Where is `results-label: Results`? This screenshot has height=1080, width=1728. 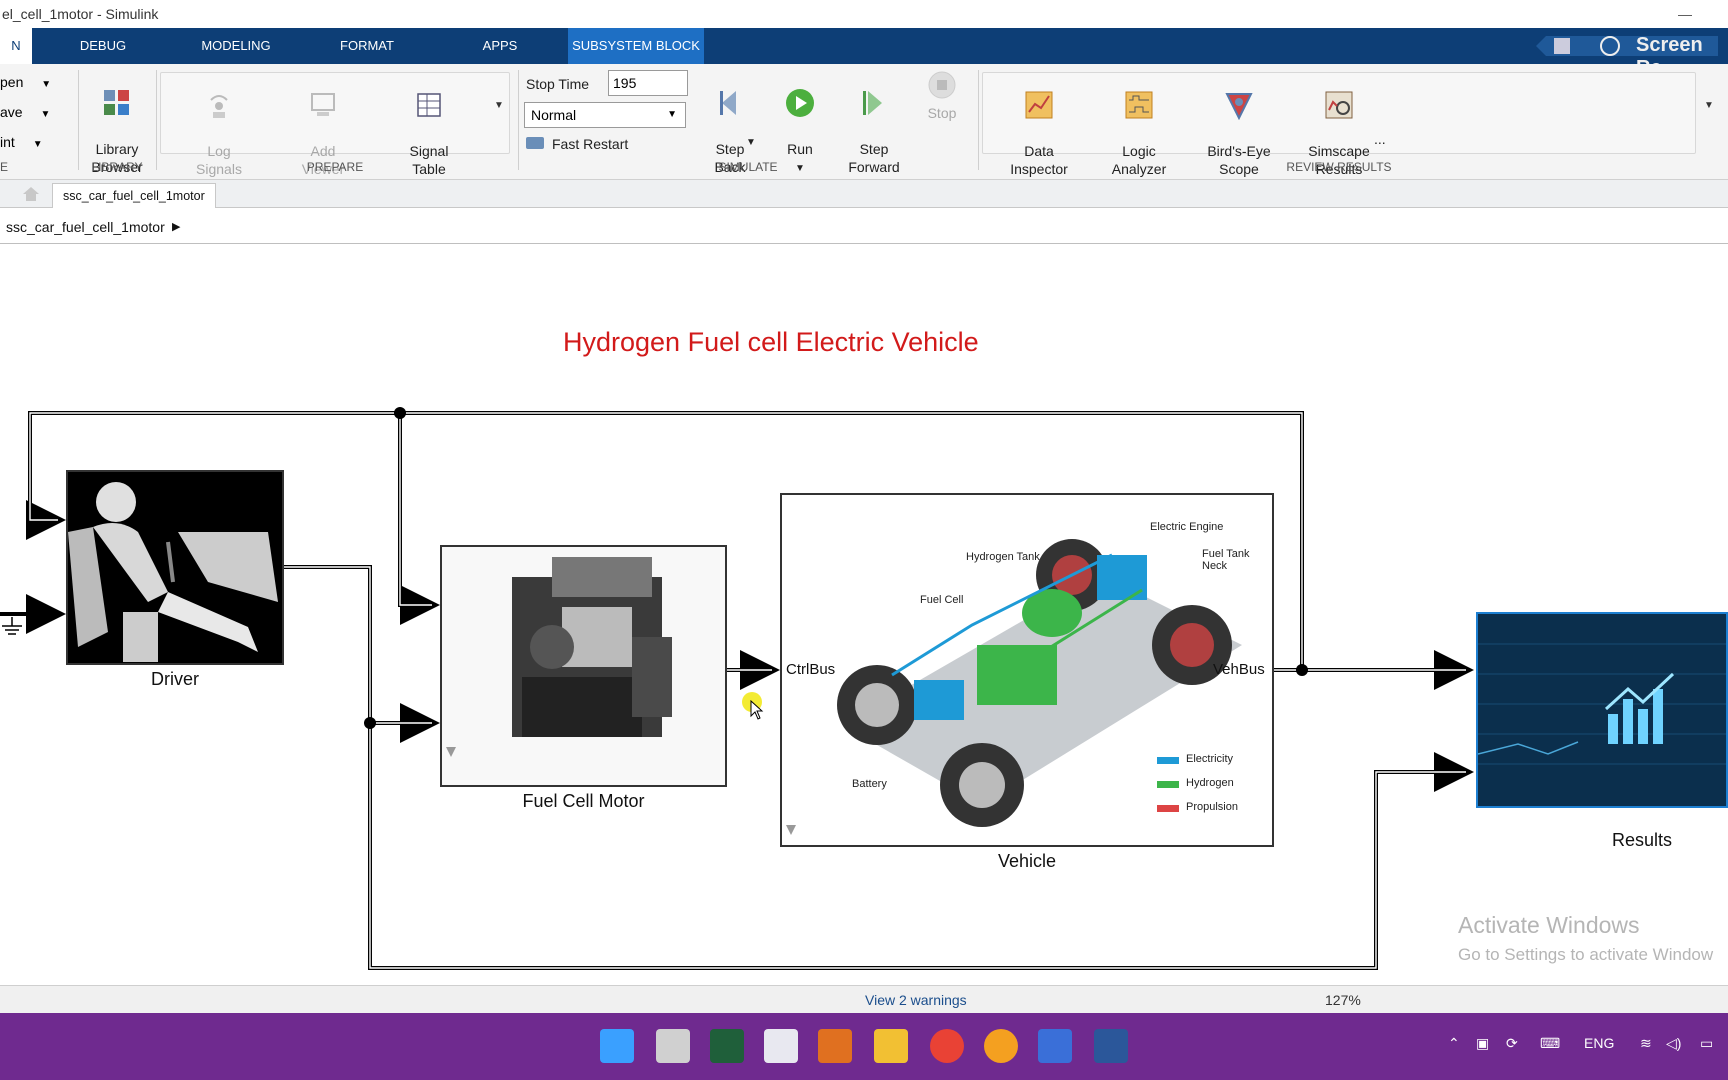
results-label: Results is located at coordinates (1642, 840).